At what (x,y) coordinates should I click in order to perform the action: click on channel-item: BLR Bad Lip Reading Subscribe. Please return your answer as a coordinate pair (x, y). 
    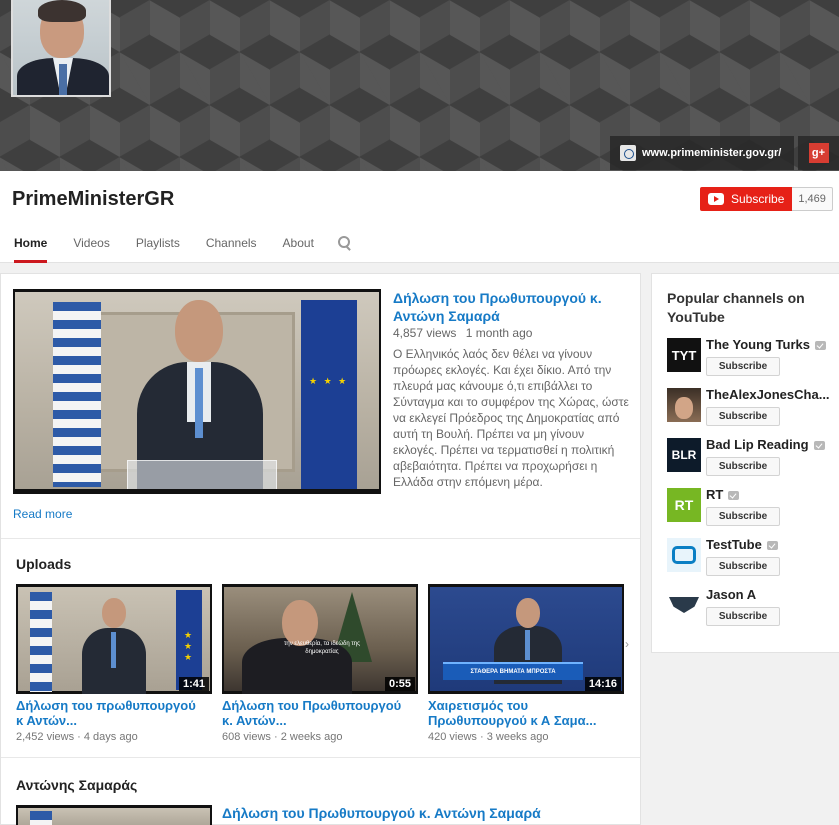
    Looking at the image, I should click on (753, 457).